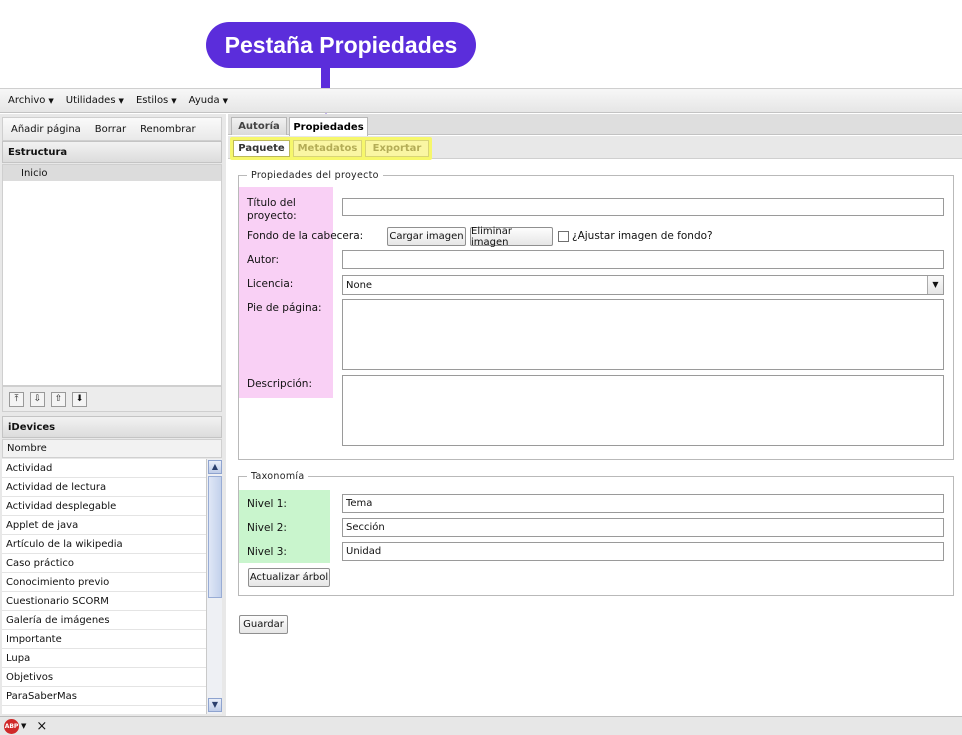  I want to click on tree-item-inicio: Inicio, so click(112, 173).